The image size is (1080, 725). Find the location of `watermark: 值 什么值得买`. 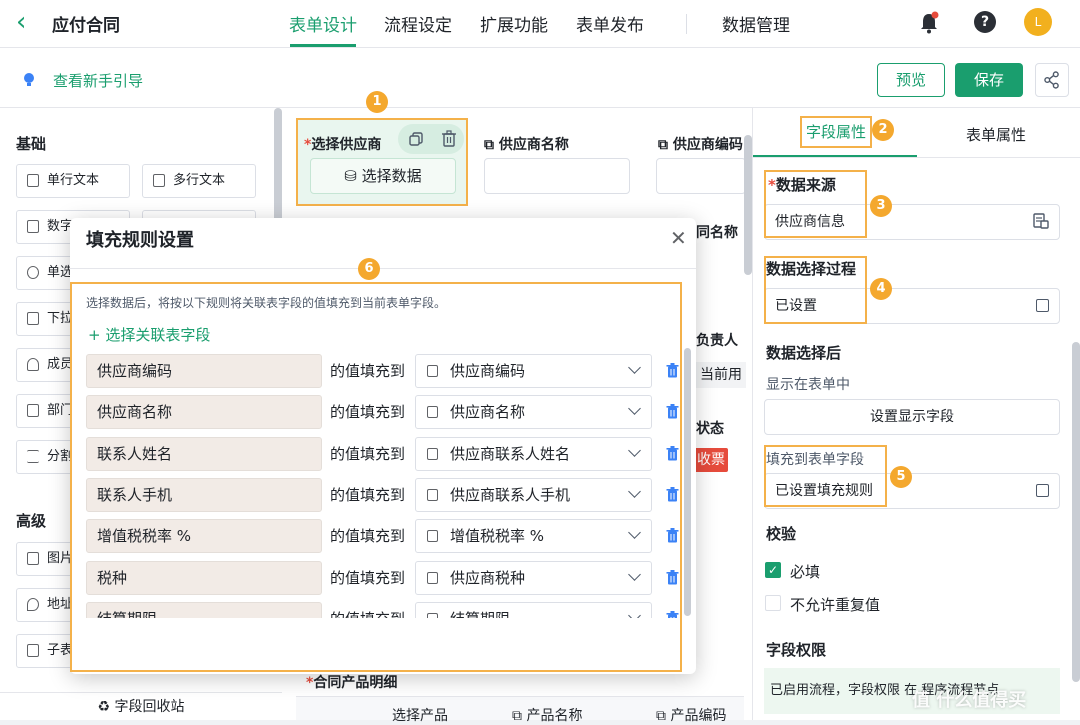

watermark: 值 什么值得买 is located at coordinates (969, 700).